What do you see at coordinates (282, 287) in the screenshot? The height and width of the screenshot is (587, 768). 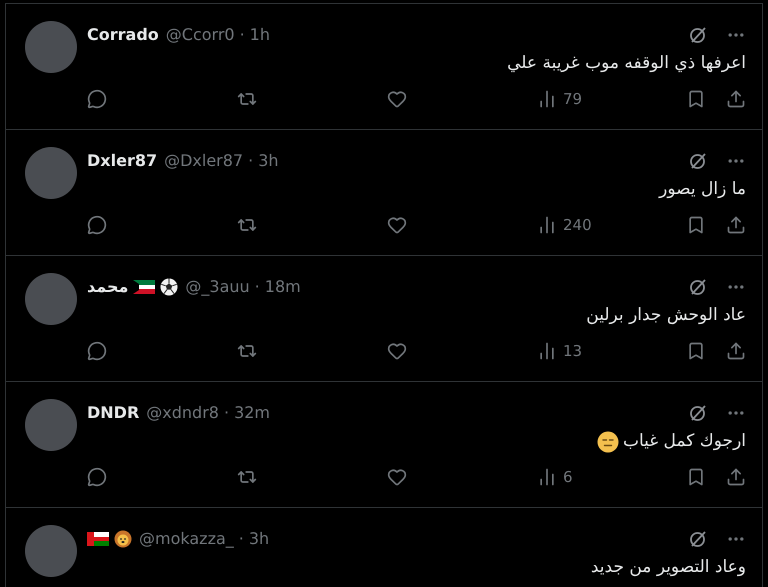 I see `post-time: 18m` at bounding box center [282, 287].